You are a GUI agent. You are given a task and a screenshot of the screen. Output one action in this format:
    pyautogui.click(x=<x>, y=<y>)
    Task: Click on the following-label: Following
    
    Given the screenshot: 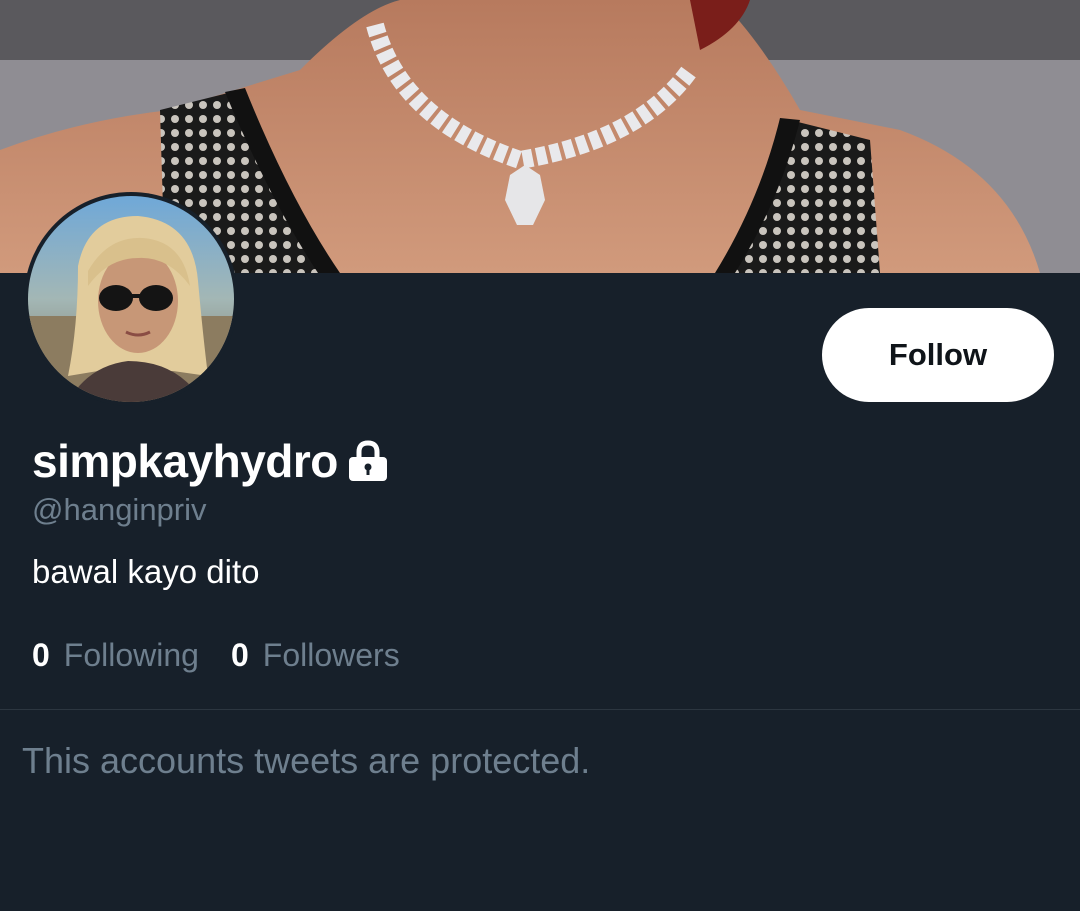 What is the action you would take?
    pyautogui.click(x=131, y=655)
    